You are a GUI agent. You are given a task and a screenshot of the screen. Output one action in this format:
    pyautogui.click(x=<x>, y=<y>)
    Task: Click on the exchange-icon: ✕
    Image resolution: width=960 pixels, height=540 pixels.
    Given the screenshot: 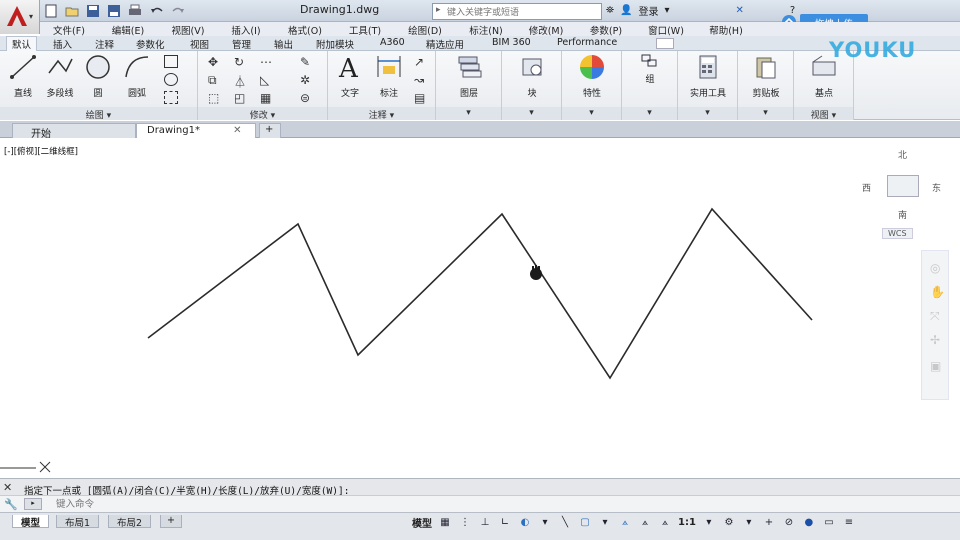 What is the action you would take?
    pyautogui.click(x=739, y=10)
    